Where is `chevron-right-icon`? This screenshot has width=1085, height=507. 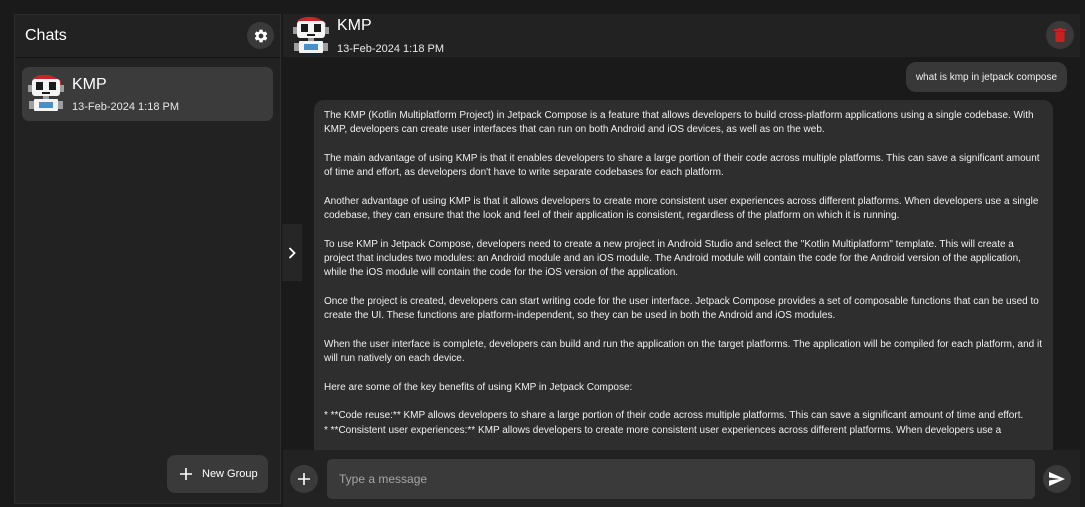 chevron-right-icon is located at coordinates (292, 252).